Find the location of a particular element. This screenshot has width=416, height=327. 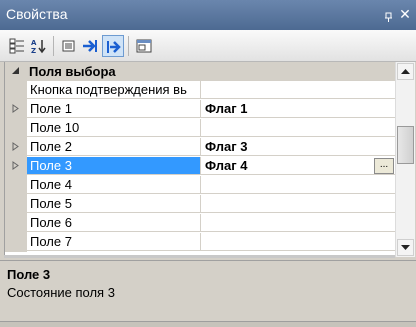

vertical-scrollbar is located at coordinates (405, 159).